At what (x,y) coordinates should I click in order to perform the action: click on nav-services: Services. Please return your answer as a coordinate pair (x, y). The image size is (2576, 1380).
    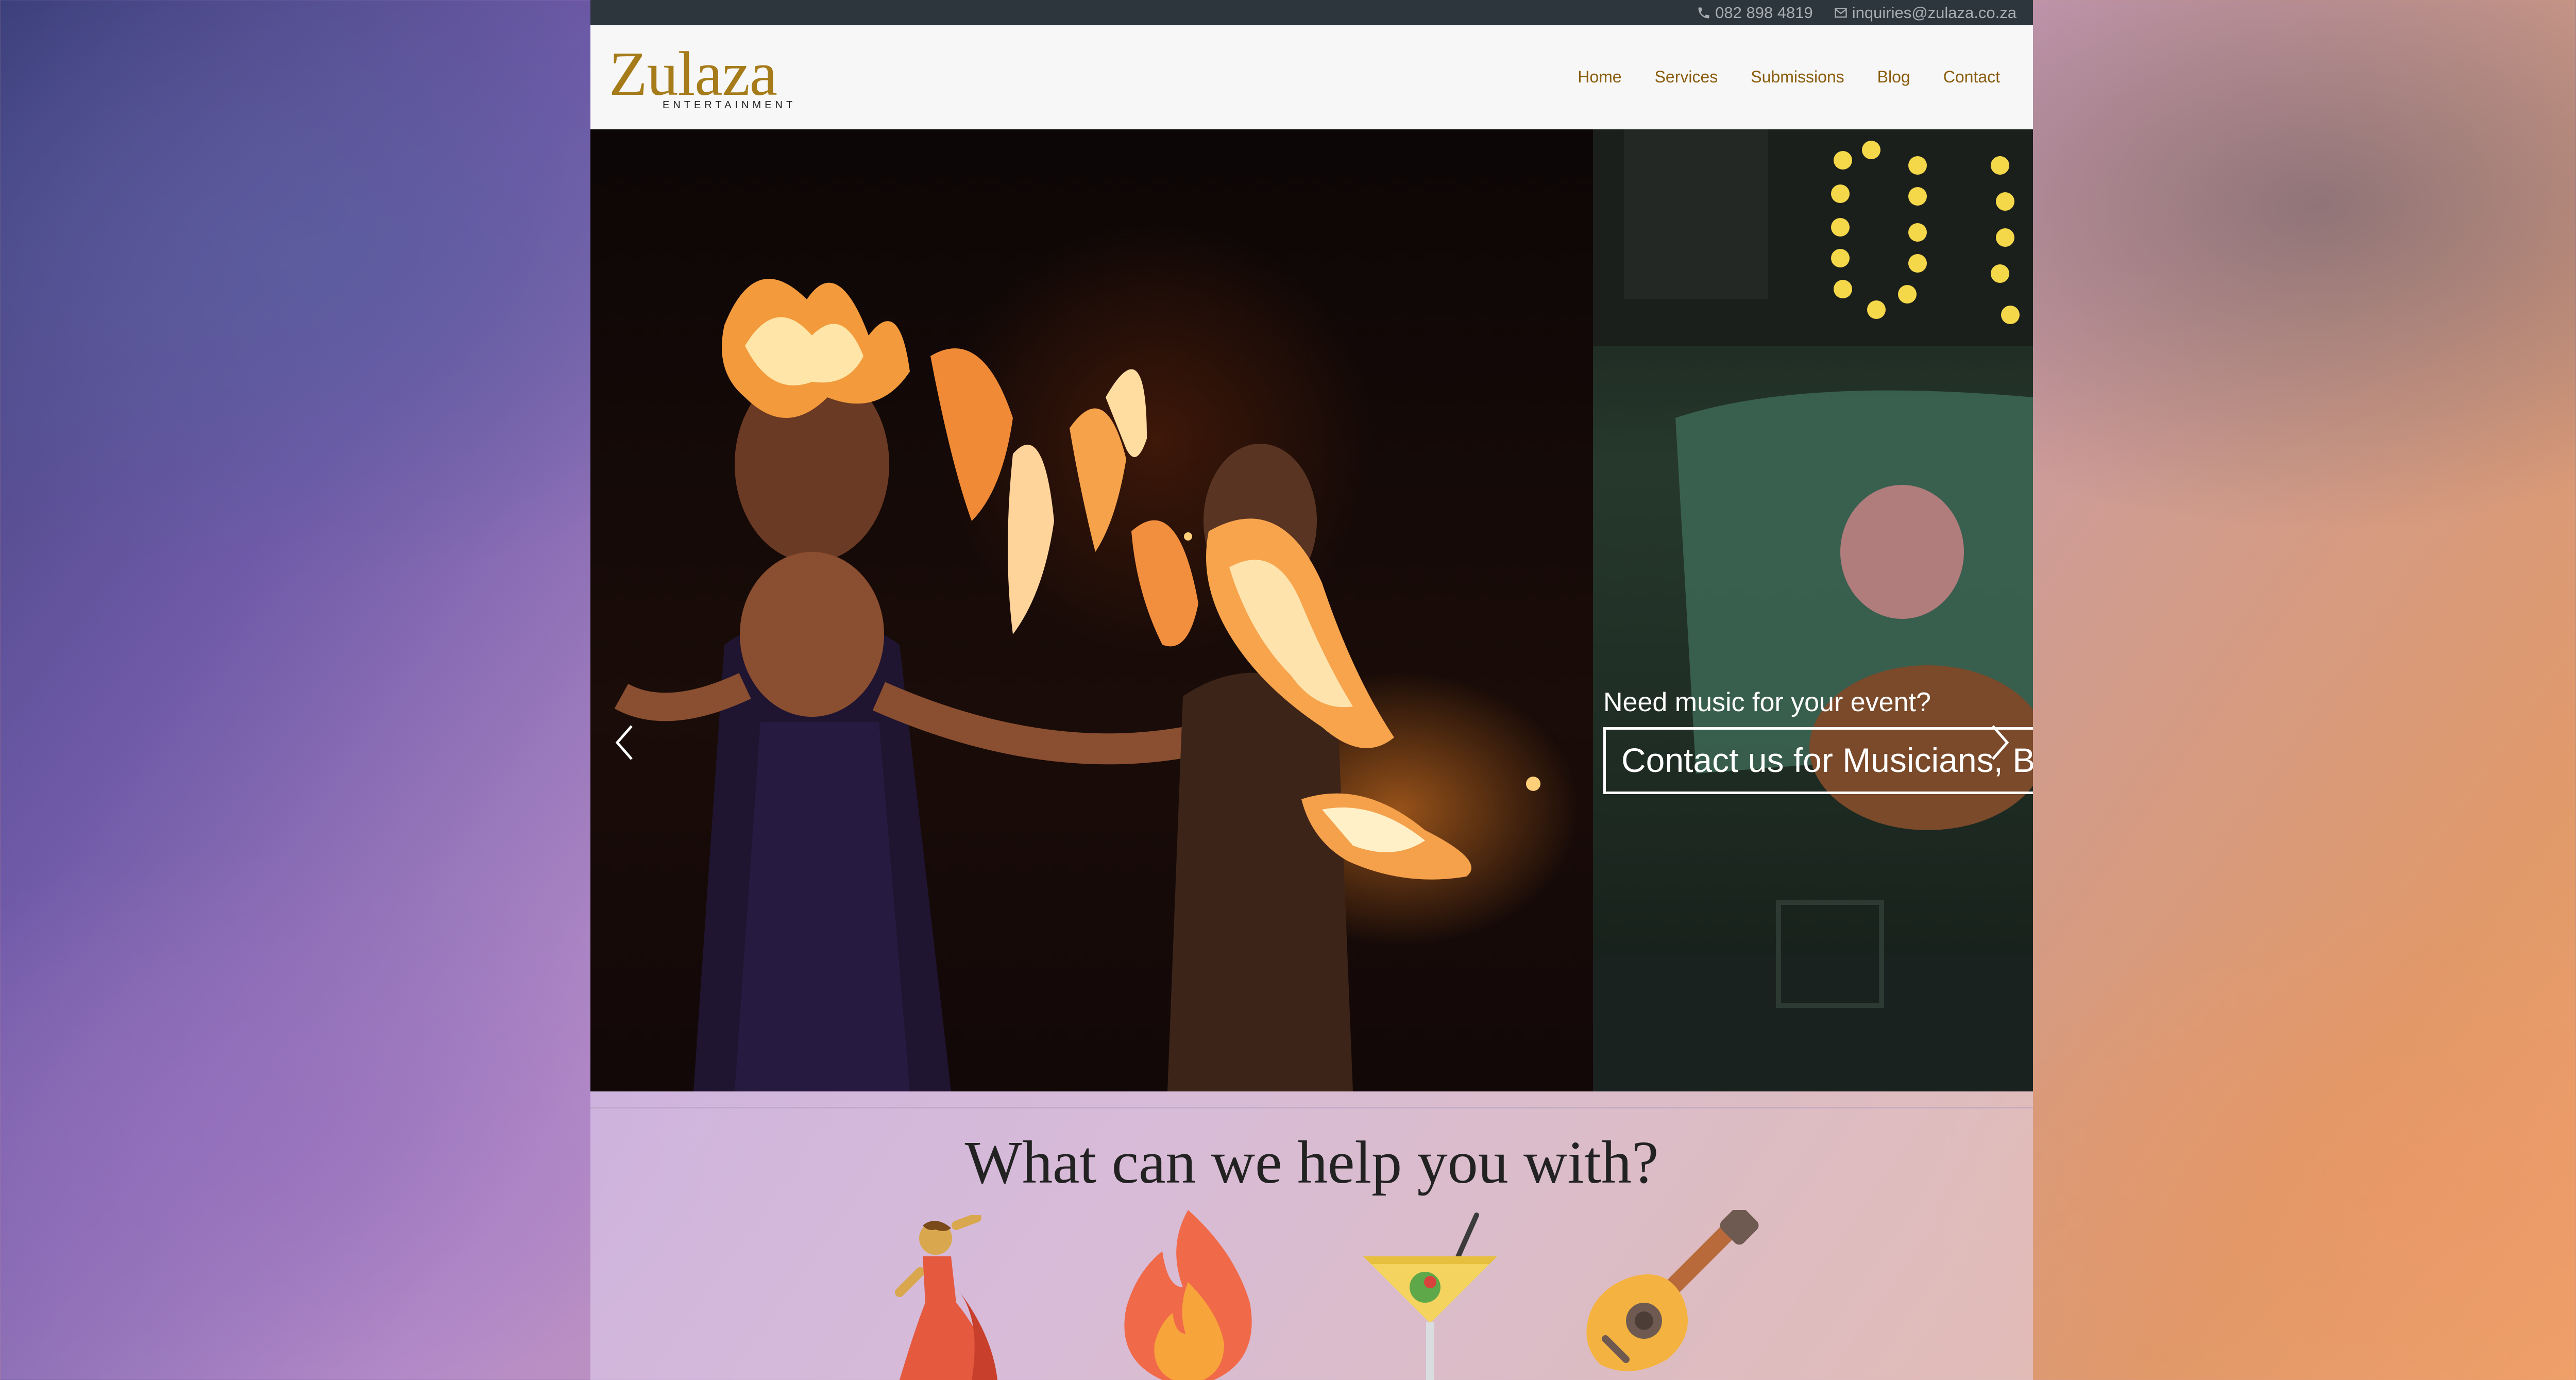
    Looking at the image, I should click on (1686, 77).